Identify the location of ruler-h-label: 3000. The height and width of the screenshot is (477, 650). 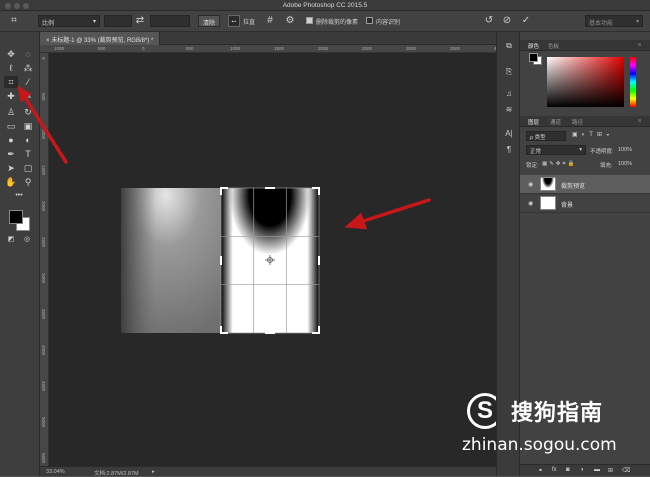
(411, 48).